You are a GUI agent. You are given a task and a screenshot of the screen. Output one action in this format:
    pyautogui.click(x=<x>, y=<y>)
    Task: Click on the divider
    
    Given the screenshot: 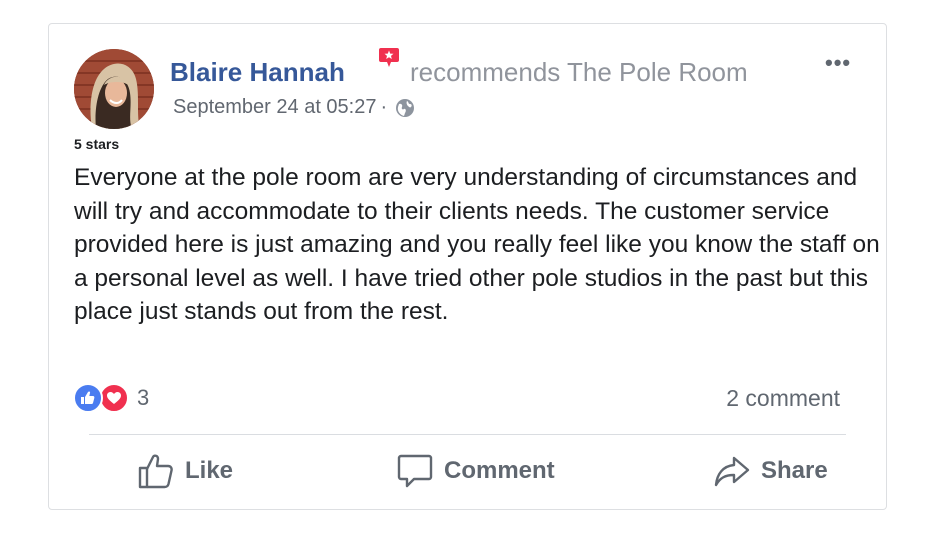 What is the action you would take?
    pyautogui.click(x=467, y=434)
    